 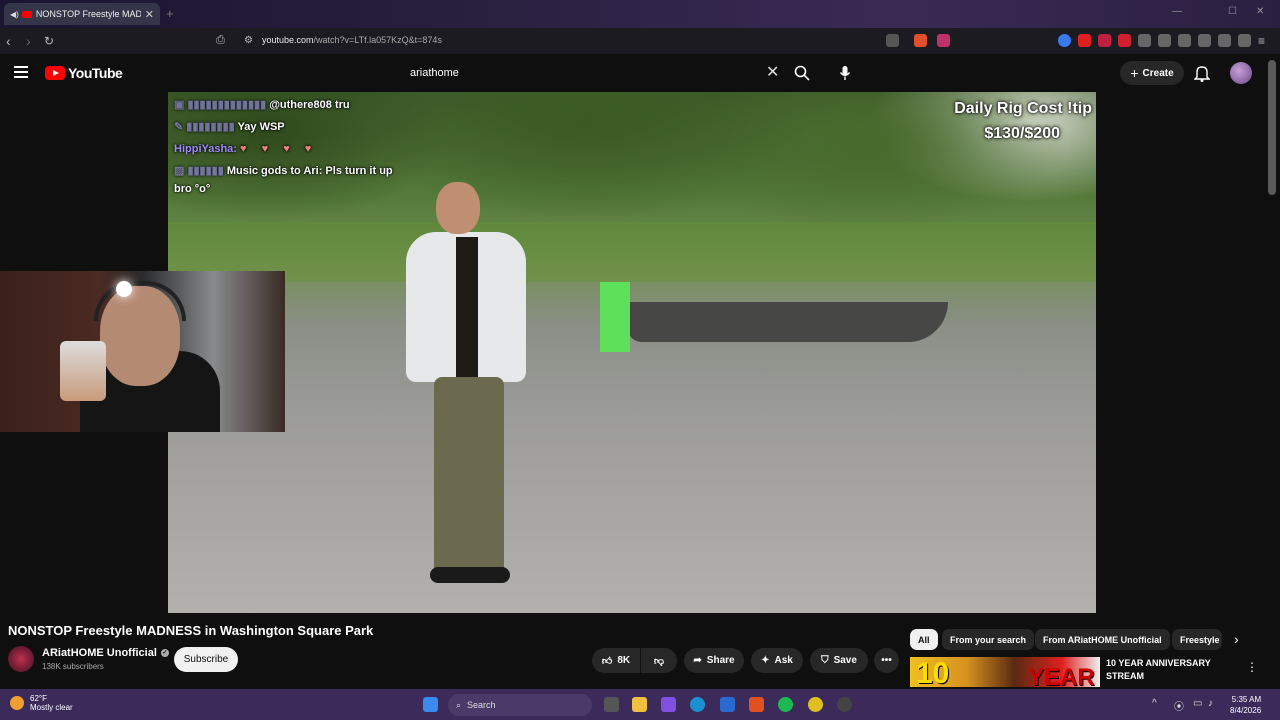 I want to click on menu-icon: ≡, so click(x=1261, y=41).